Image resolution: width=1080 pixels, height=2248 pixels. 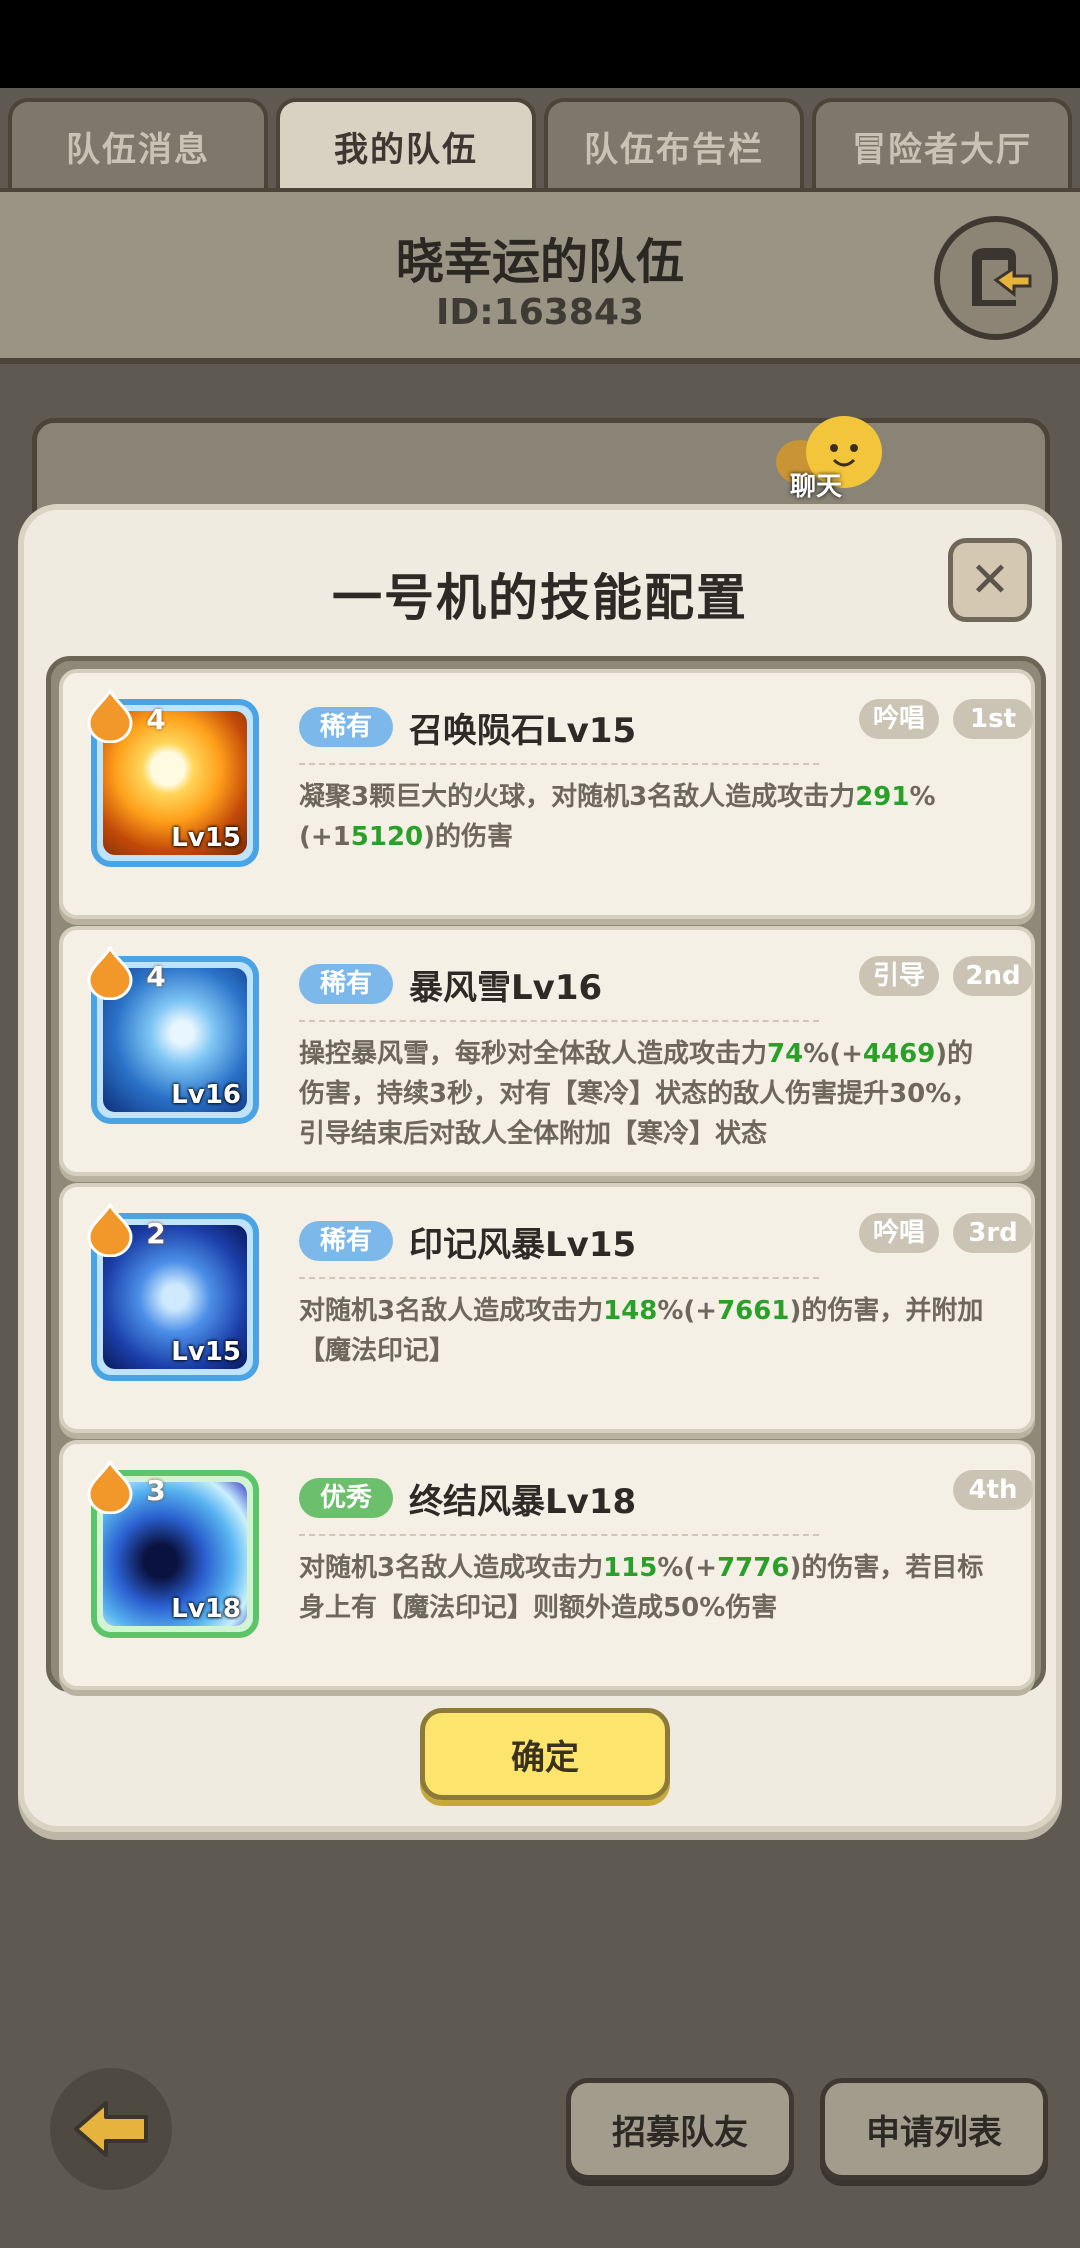 What do you see at coordinates (674, 144) in the screenshot?
I see `tab-team-board: 队伍布告栏` at bounding box center [674, 144].